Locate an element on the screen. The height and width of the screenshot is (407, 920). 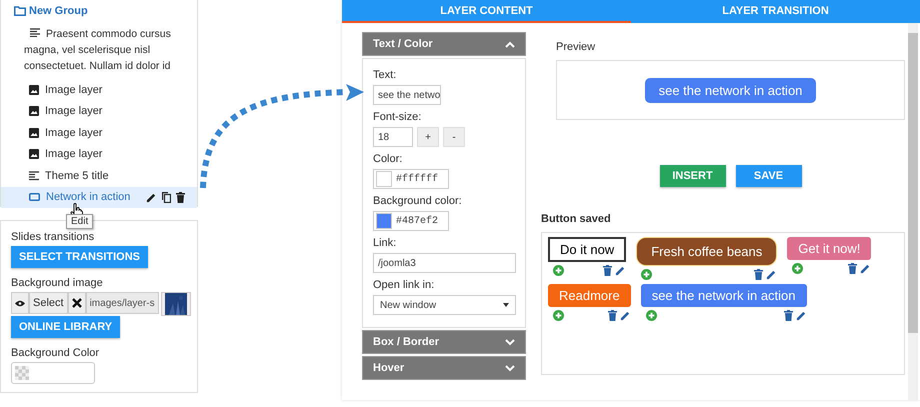
preview-button: see the network in action is located at coordinates (730, 90).